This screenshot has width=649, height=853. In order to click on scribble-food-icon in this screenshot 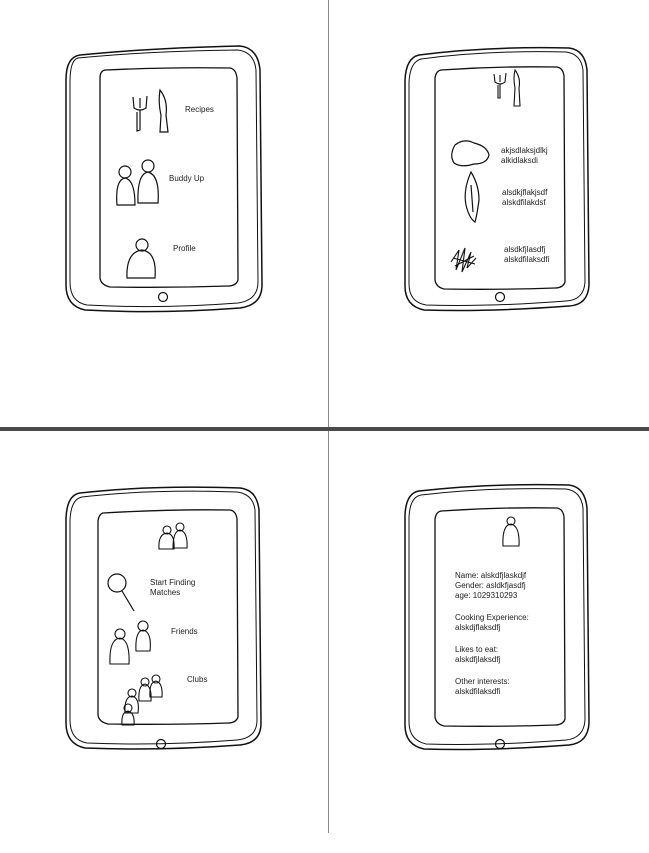, I will do `click(463, 260)`.